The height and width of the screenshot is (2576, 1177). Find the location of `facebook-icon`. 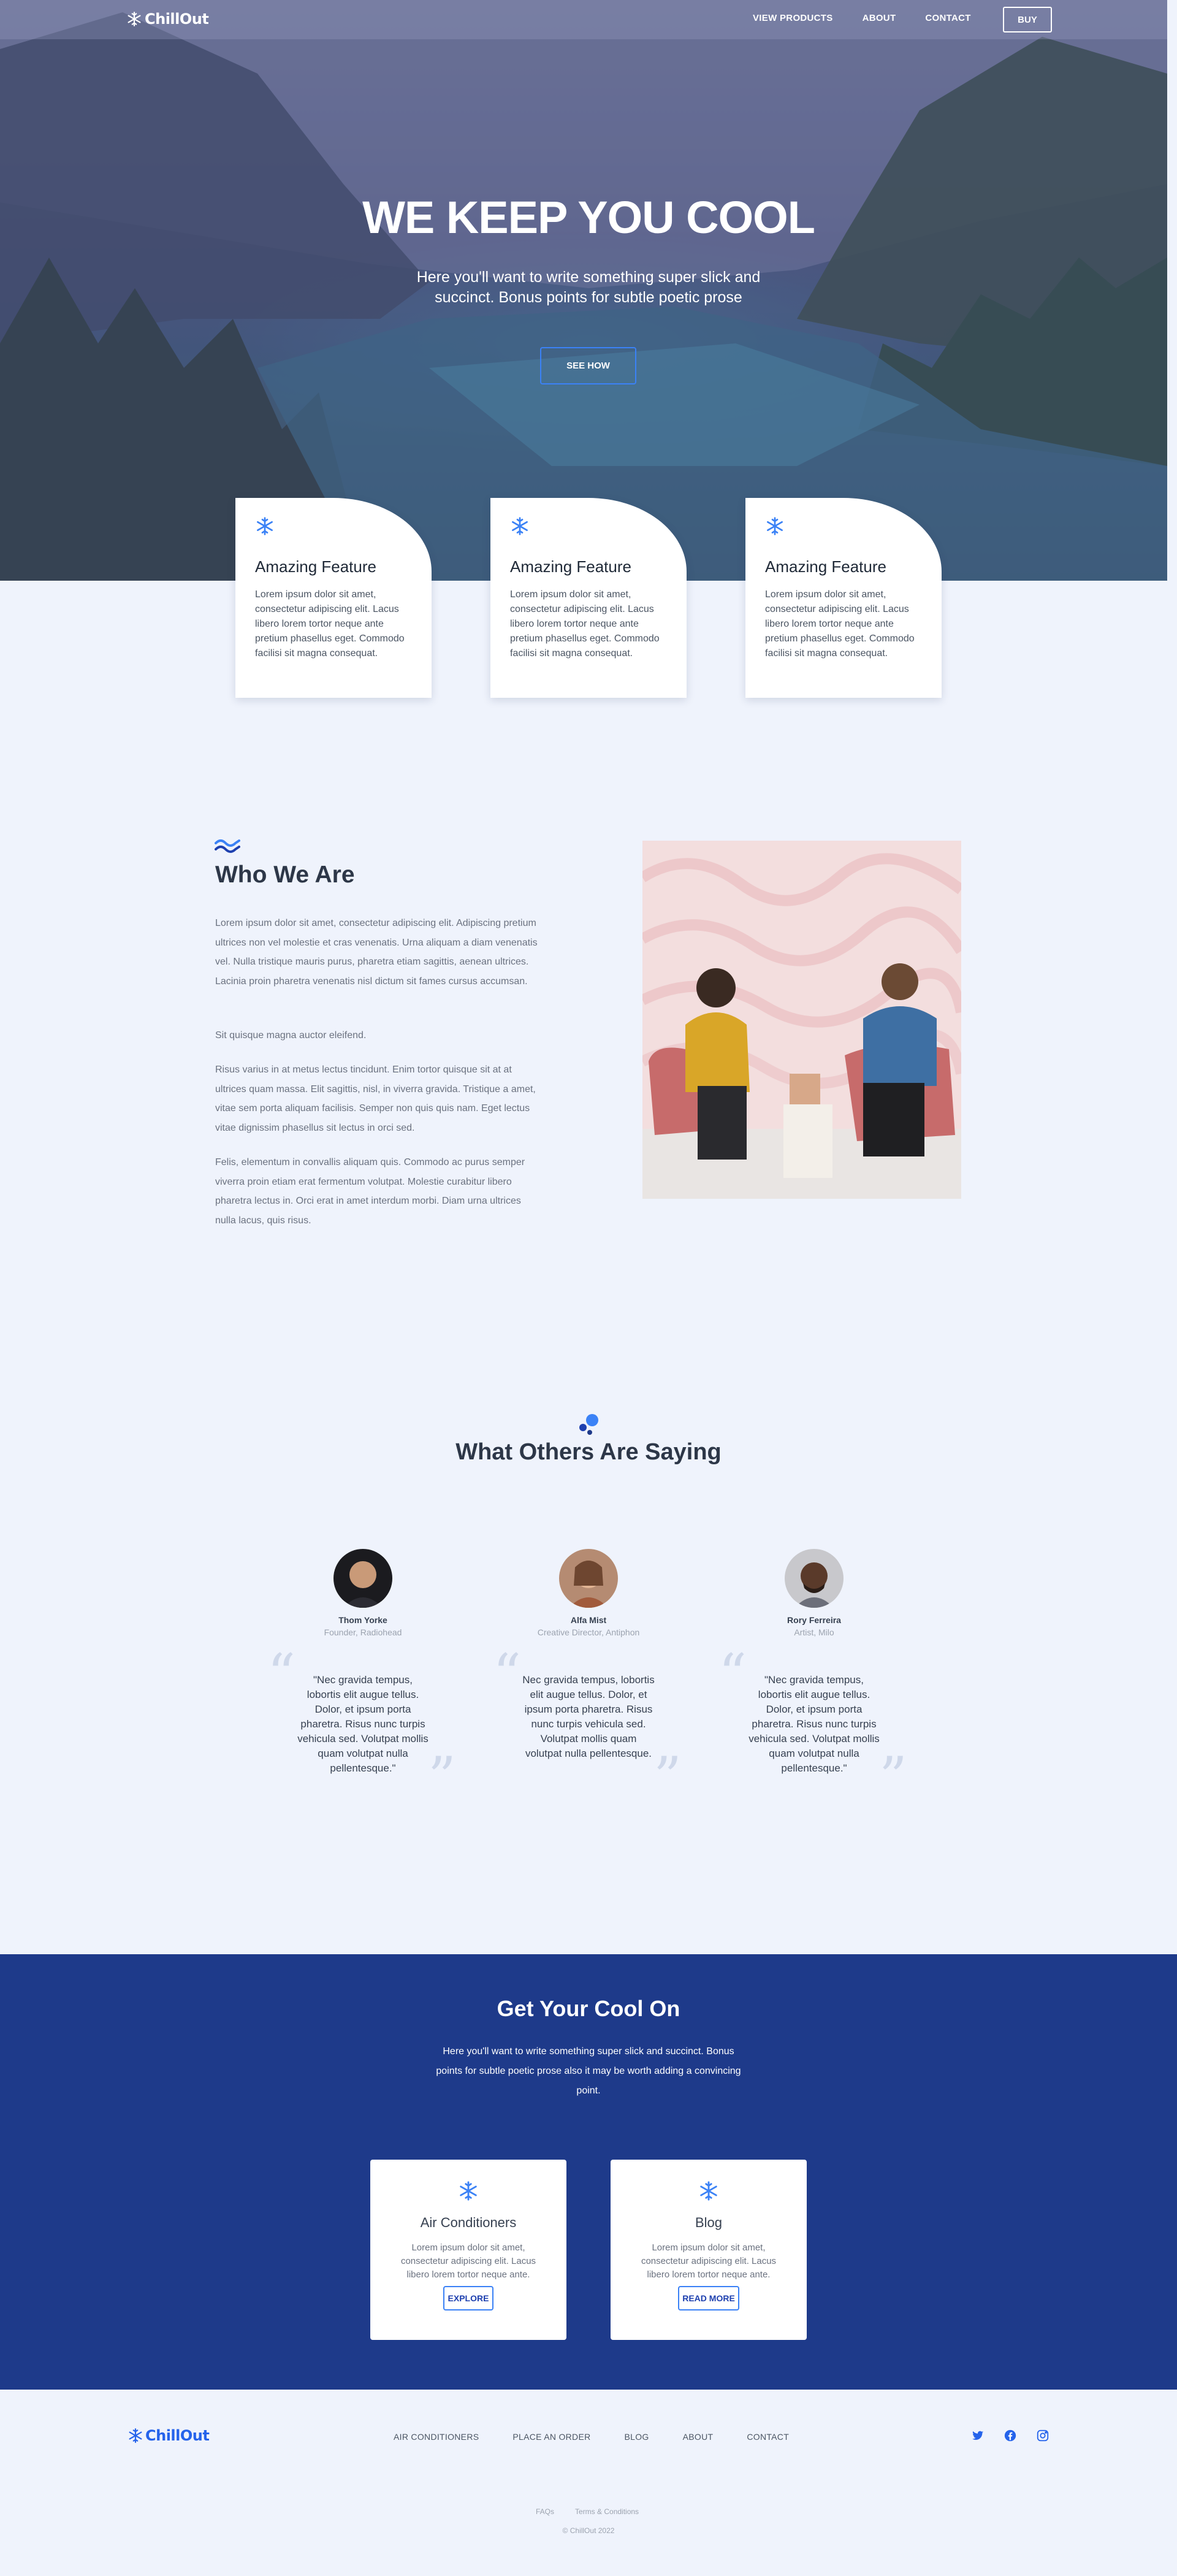

facebook-icon is located at coordinates (1010, 2437).